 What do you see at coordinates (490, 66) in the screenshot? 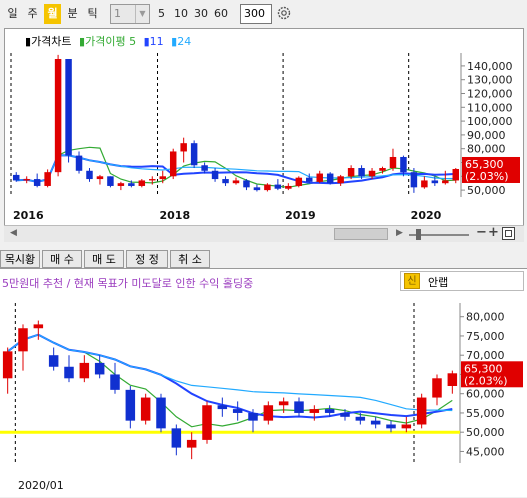
I see `y-tick-label: 140,000` at bounding box center [490, 66].